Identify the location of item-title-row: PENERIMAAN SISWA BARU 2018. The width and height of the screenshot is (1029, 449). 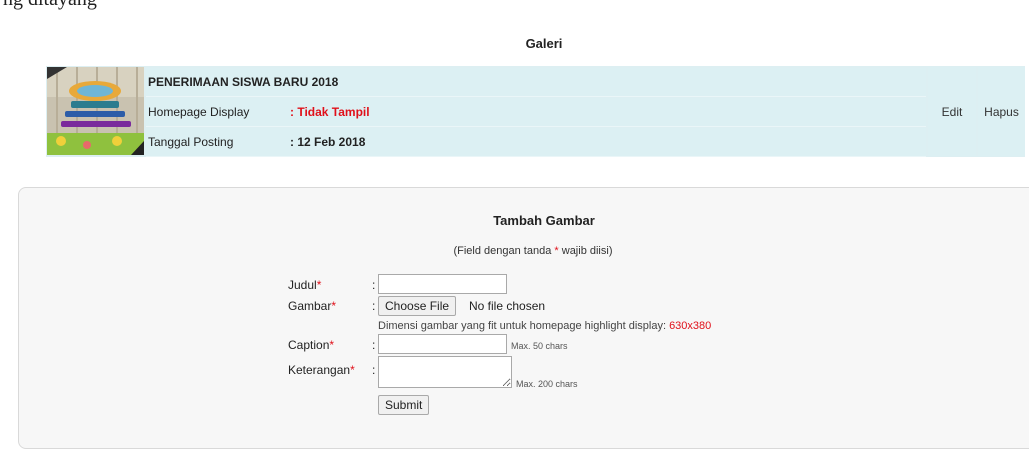
(536, 82).